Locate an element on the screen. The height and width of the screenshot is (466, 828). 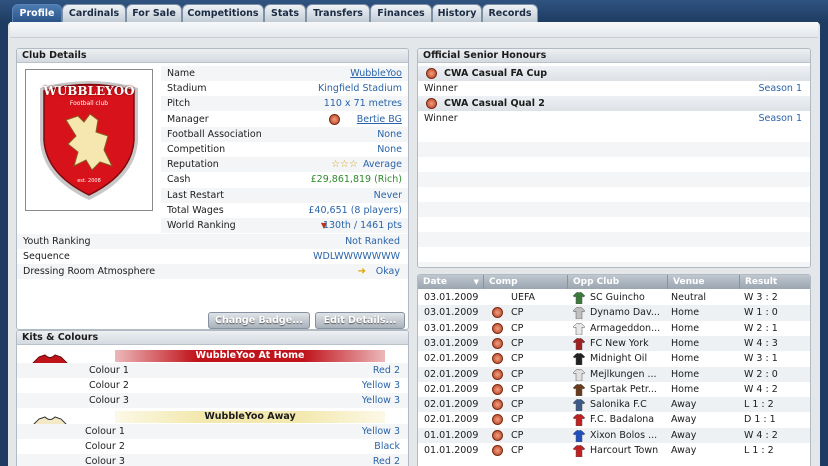
manager-link: Bertie BG is located at coordinates (379, 119).